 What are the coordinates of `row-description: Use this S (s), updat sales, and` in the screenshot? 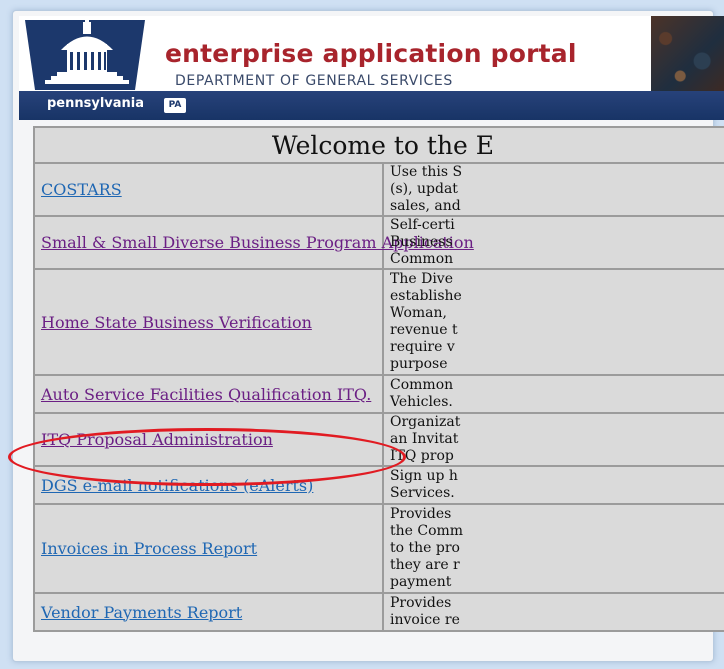 It's located at (554, 189).